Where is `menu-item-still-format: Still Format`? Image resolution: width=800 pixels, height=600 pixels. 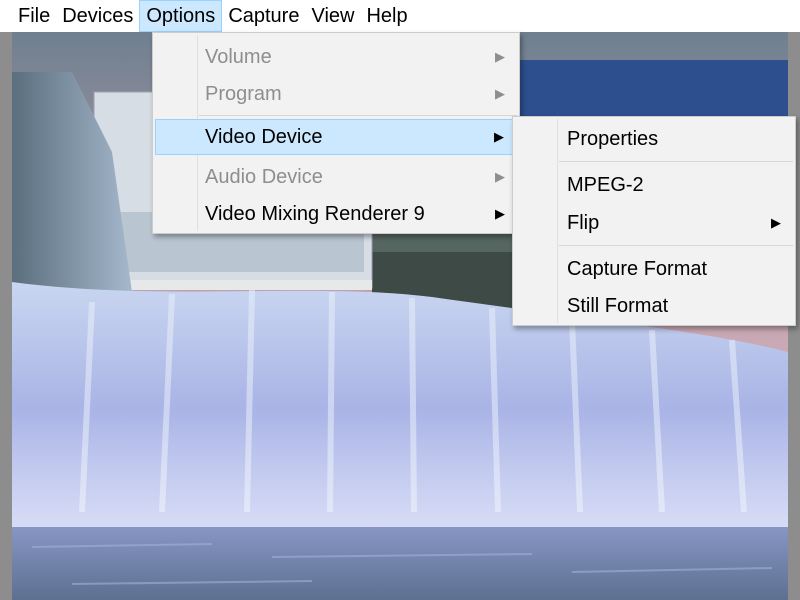 menu-item-still-format: Still Format is located at coordinates (654, 306).